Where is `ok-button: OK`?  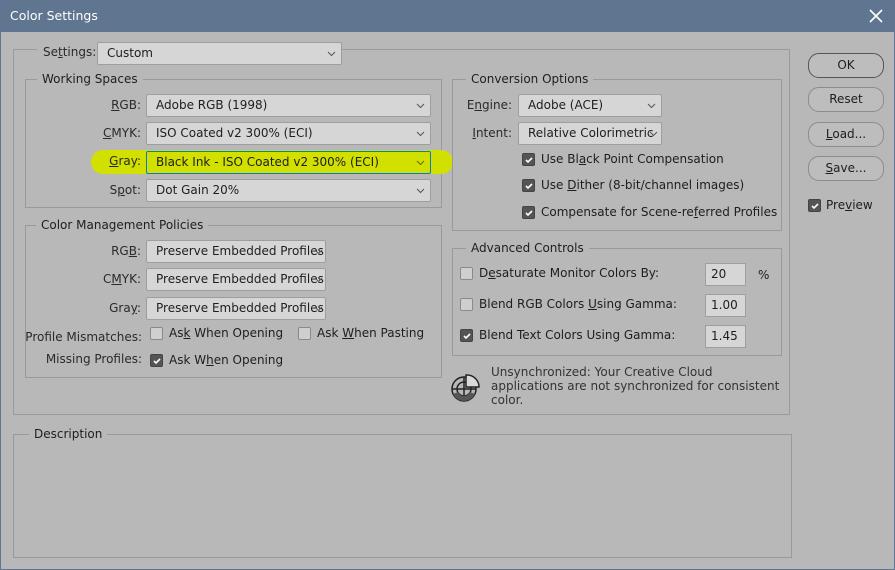
ok-button: OK is located at coordinates (846, 65).